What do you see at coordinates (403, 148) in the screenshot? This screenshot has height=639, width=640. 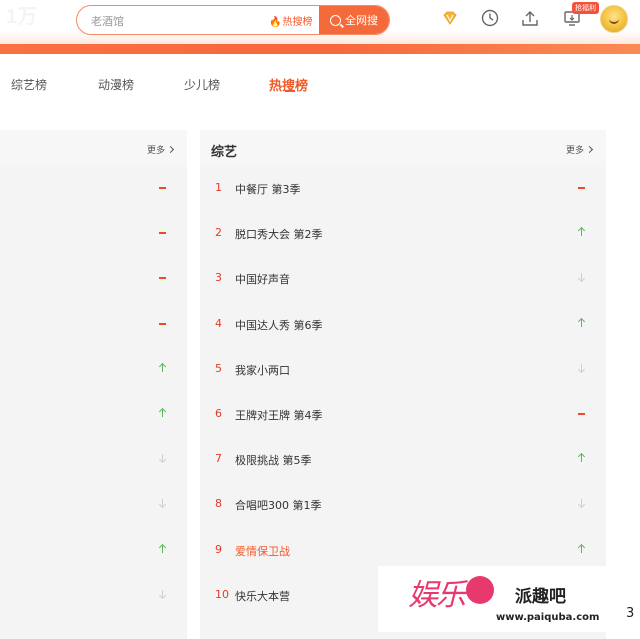 I see `variety-panel-header: 综艺 更多` at bounding box center [403, 148].